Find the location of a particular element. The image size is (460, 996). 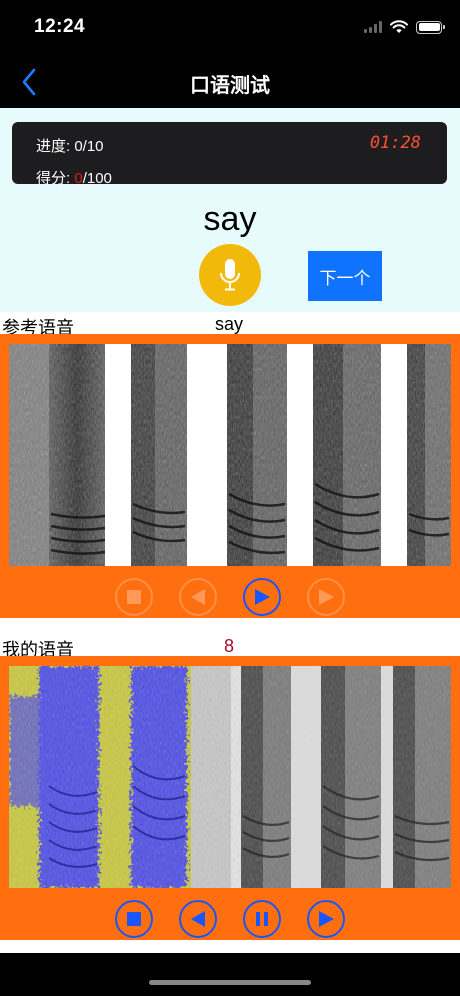

mine-score: 8 is located at coordinates (229, 646).